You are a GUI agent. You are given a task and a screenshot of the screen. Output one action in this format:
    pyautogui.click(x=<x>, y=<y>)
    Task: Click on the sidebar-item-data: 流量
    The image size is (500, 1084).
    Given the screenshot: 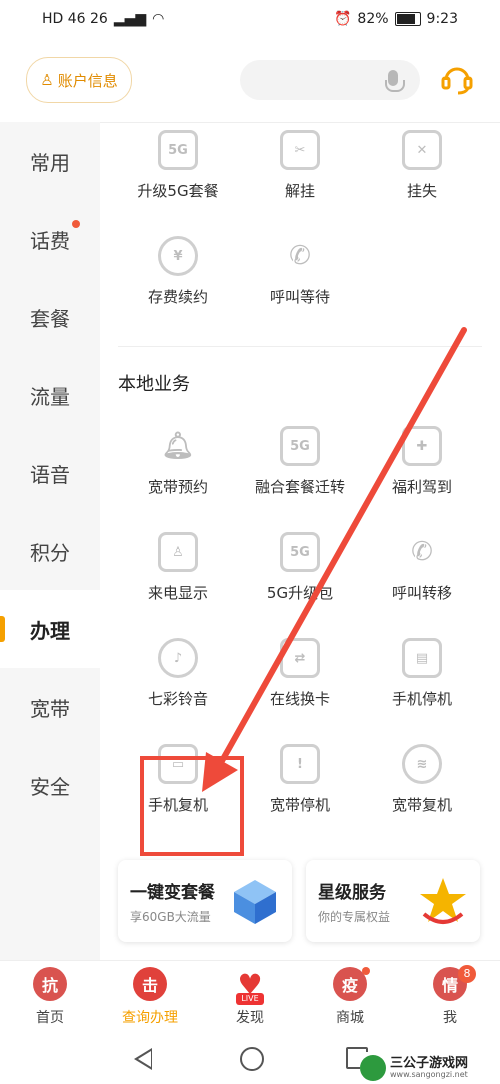 What is the action you would take?
    pyautogui.click(x=50, y=395)
    